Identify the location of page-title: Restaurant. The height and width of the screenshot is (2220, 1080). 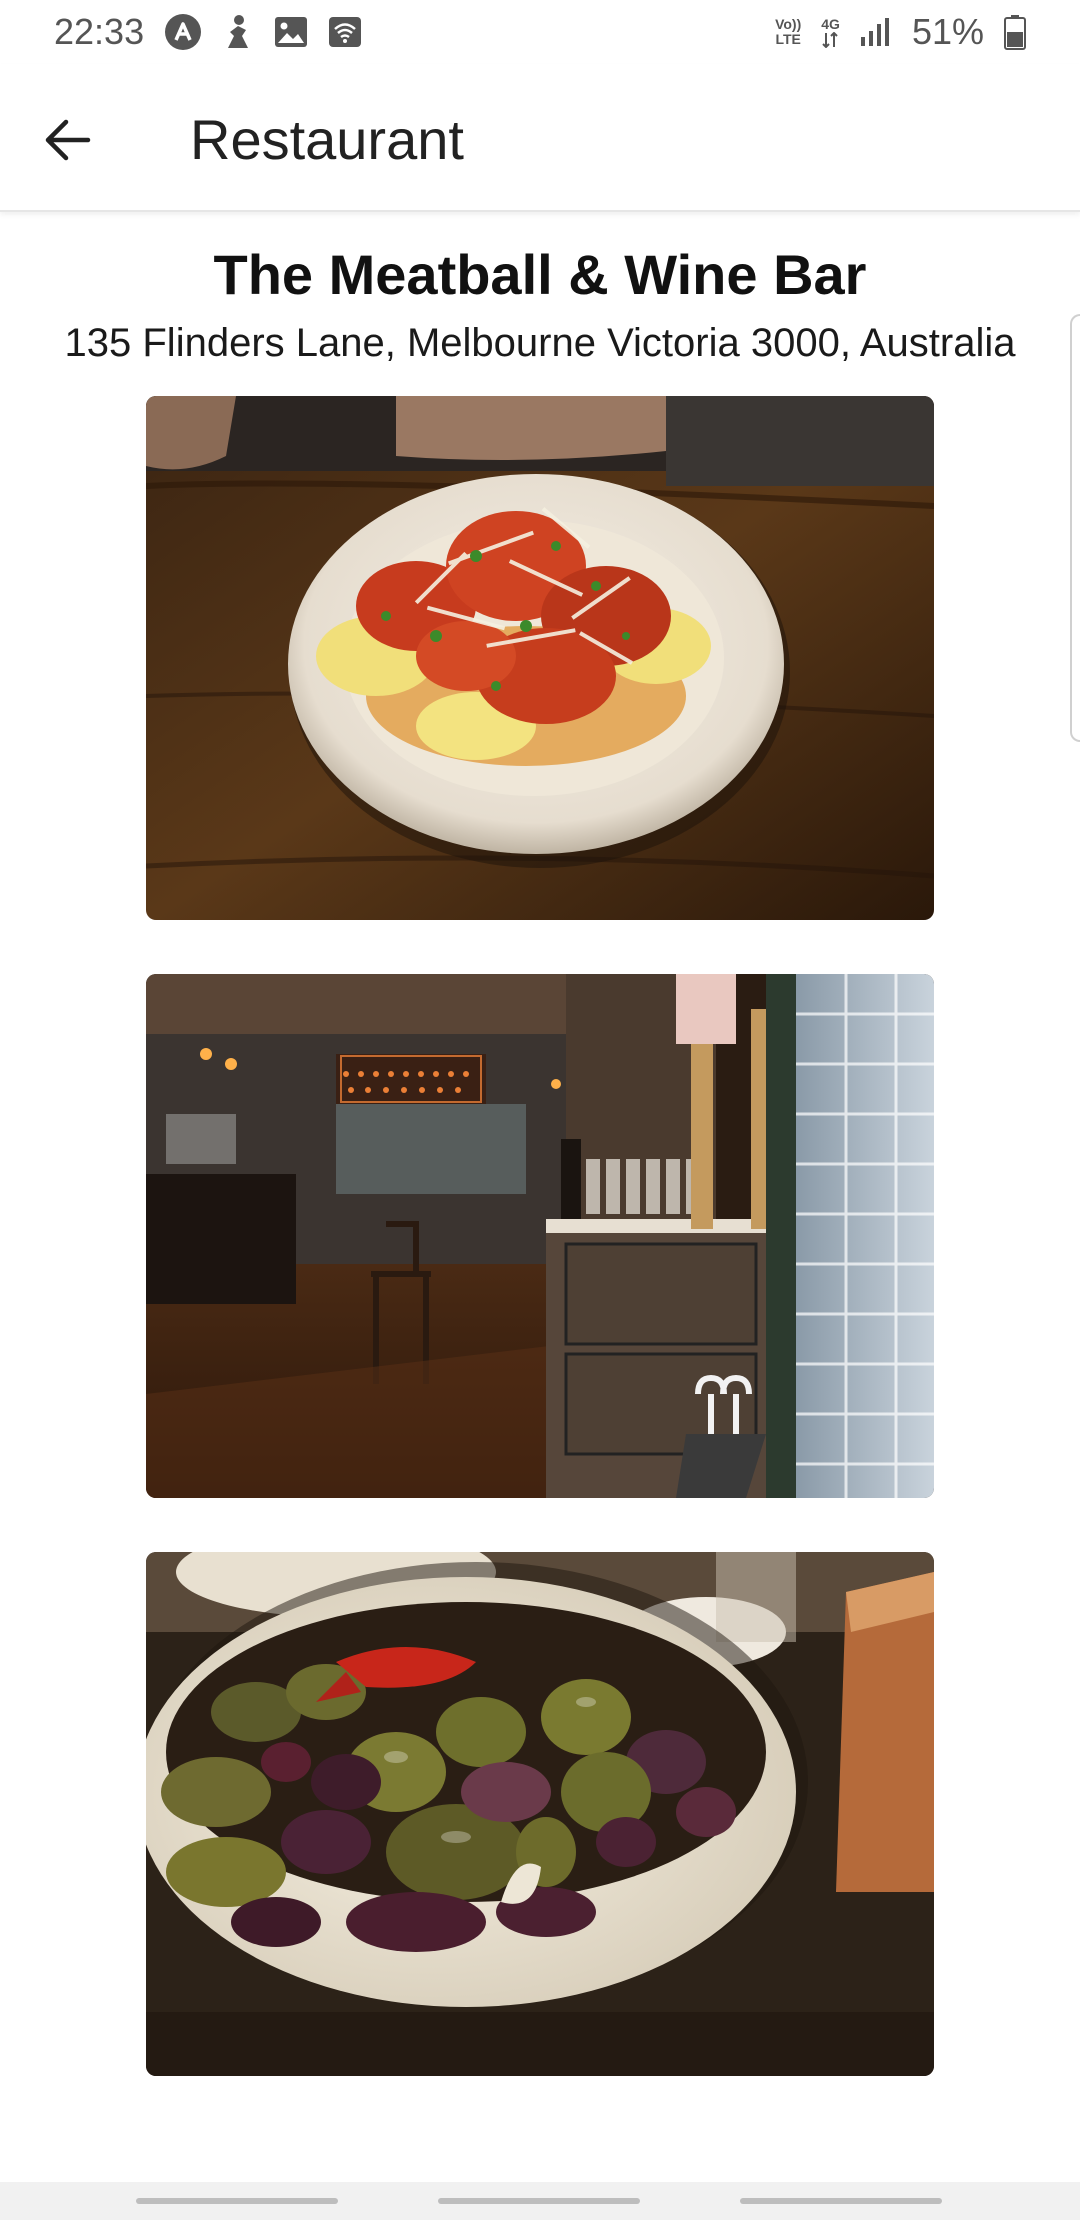
(327, 139).